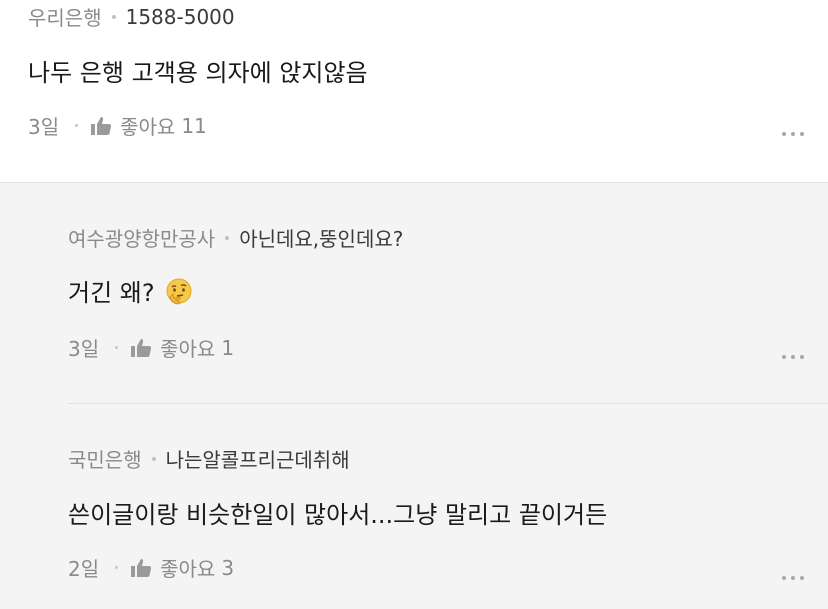 The height and width of the screenshot is (609, 828). Describe the element at coordinates (338, 515) in the screenshot. I see `reply-text: 쓴이글이랑 비슷한일이 많아서...그냥 말리고 끝이거든` at that location.